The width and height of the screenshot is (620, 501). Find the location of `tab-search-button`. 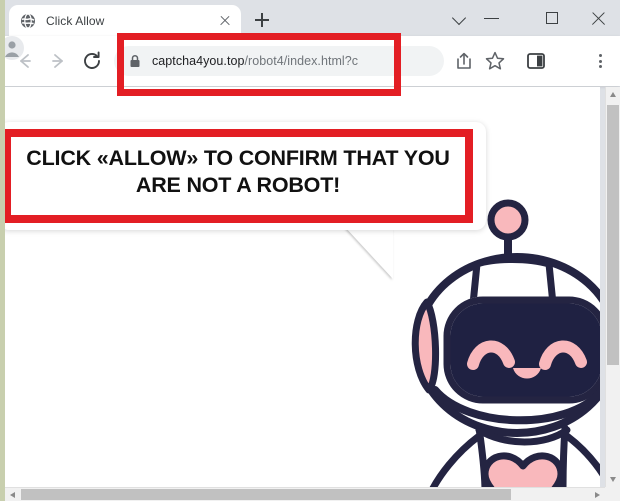

tab-search-button is located at coordinates (460, 18).